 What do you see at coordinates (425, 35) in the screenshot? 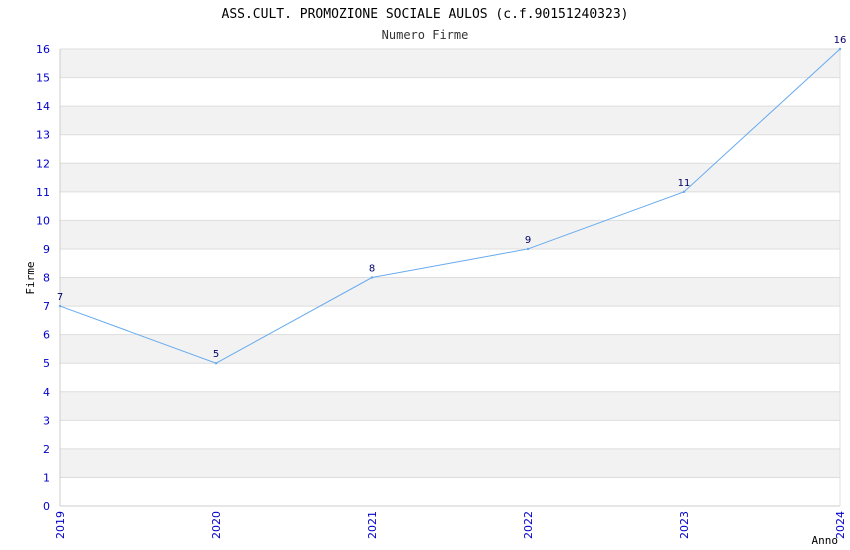
I see `chart-subtitle: Numero Firme` at bounding box center [425, 35].